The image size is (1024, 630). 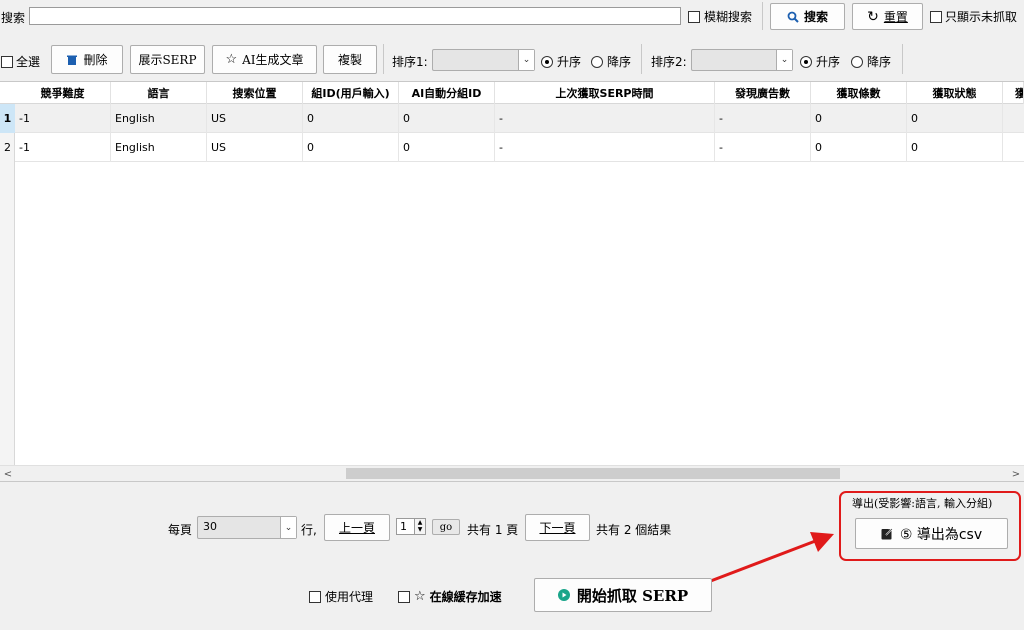 I want to click on next-page-button: 下一頁, so click(x=557, y=527).